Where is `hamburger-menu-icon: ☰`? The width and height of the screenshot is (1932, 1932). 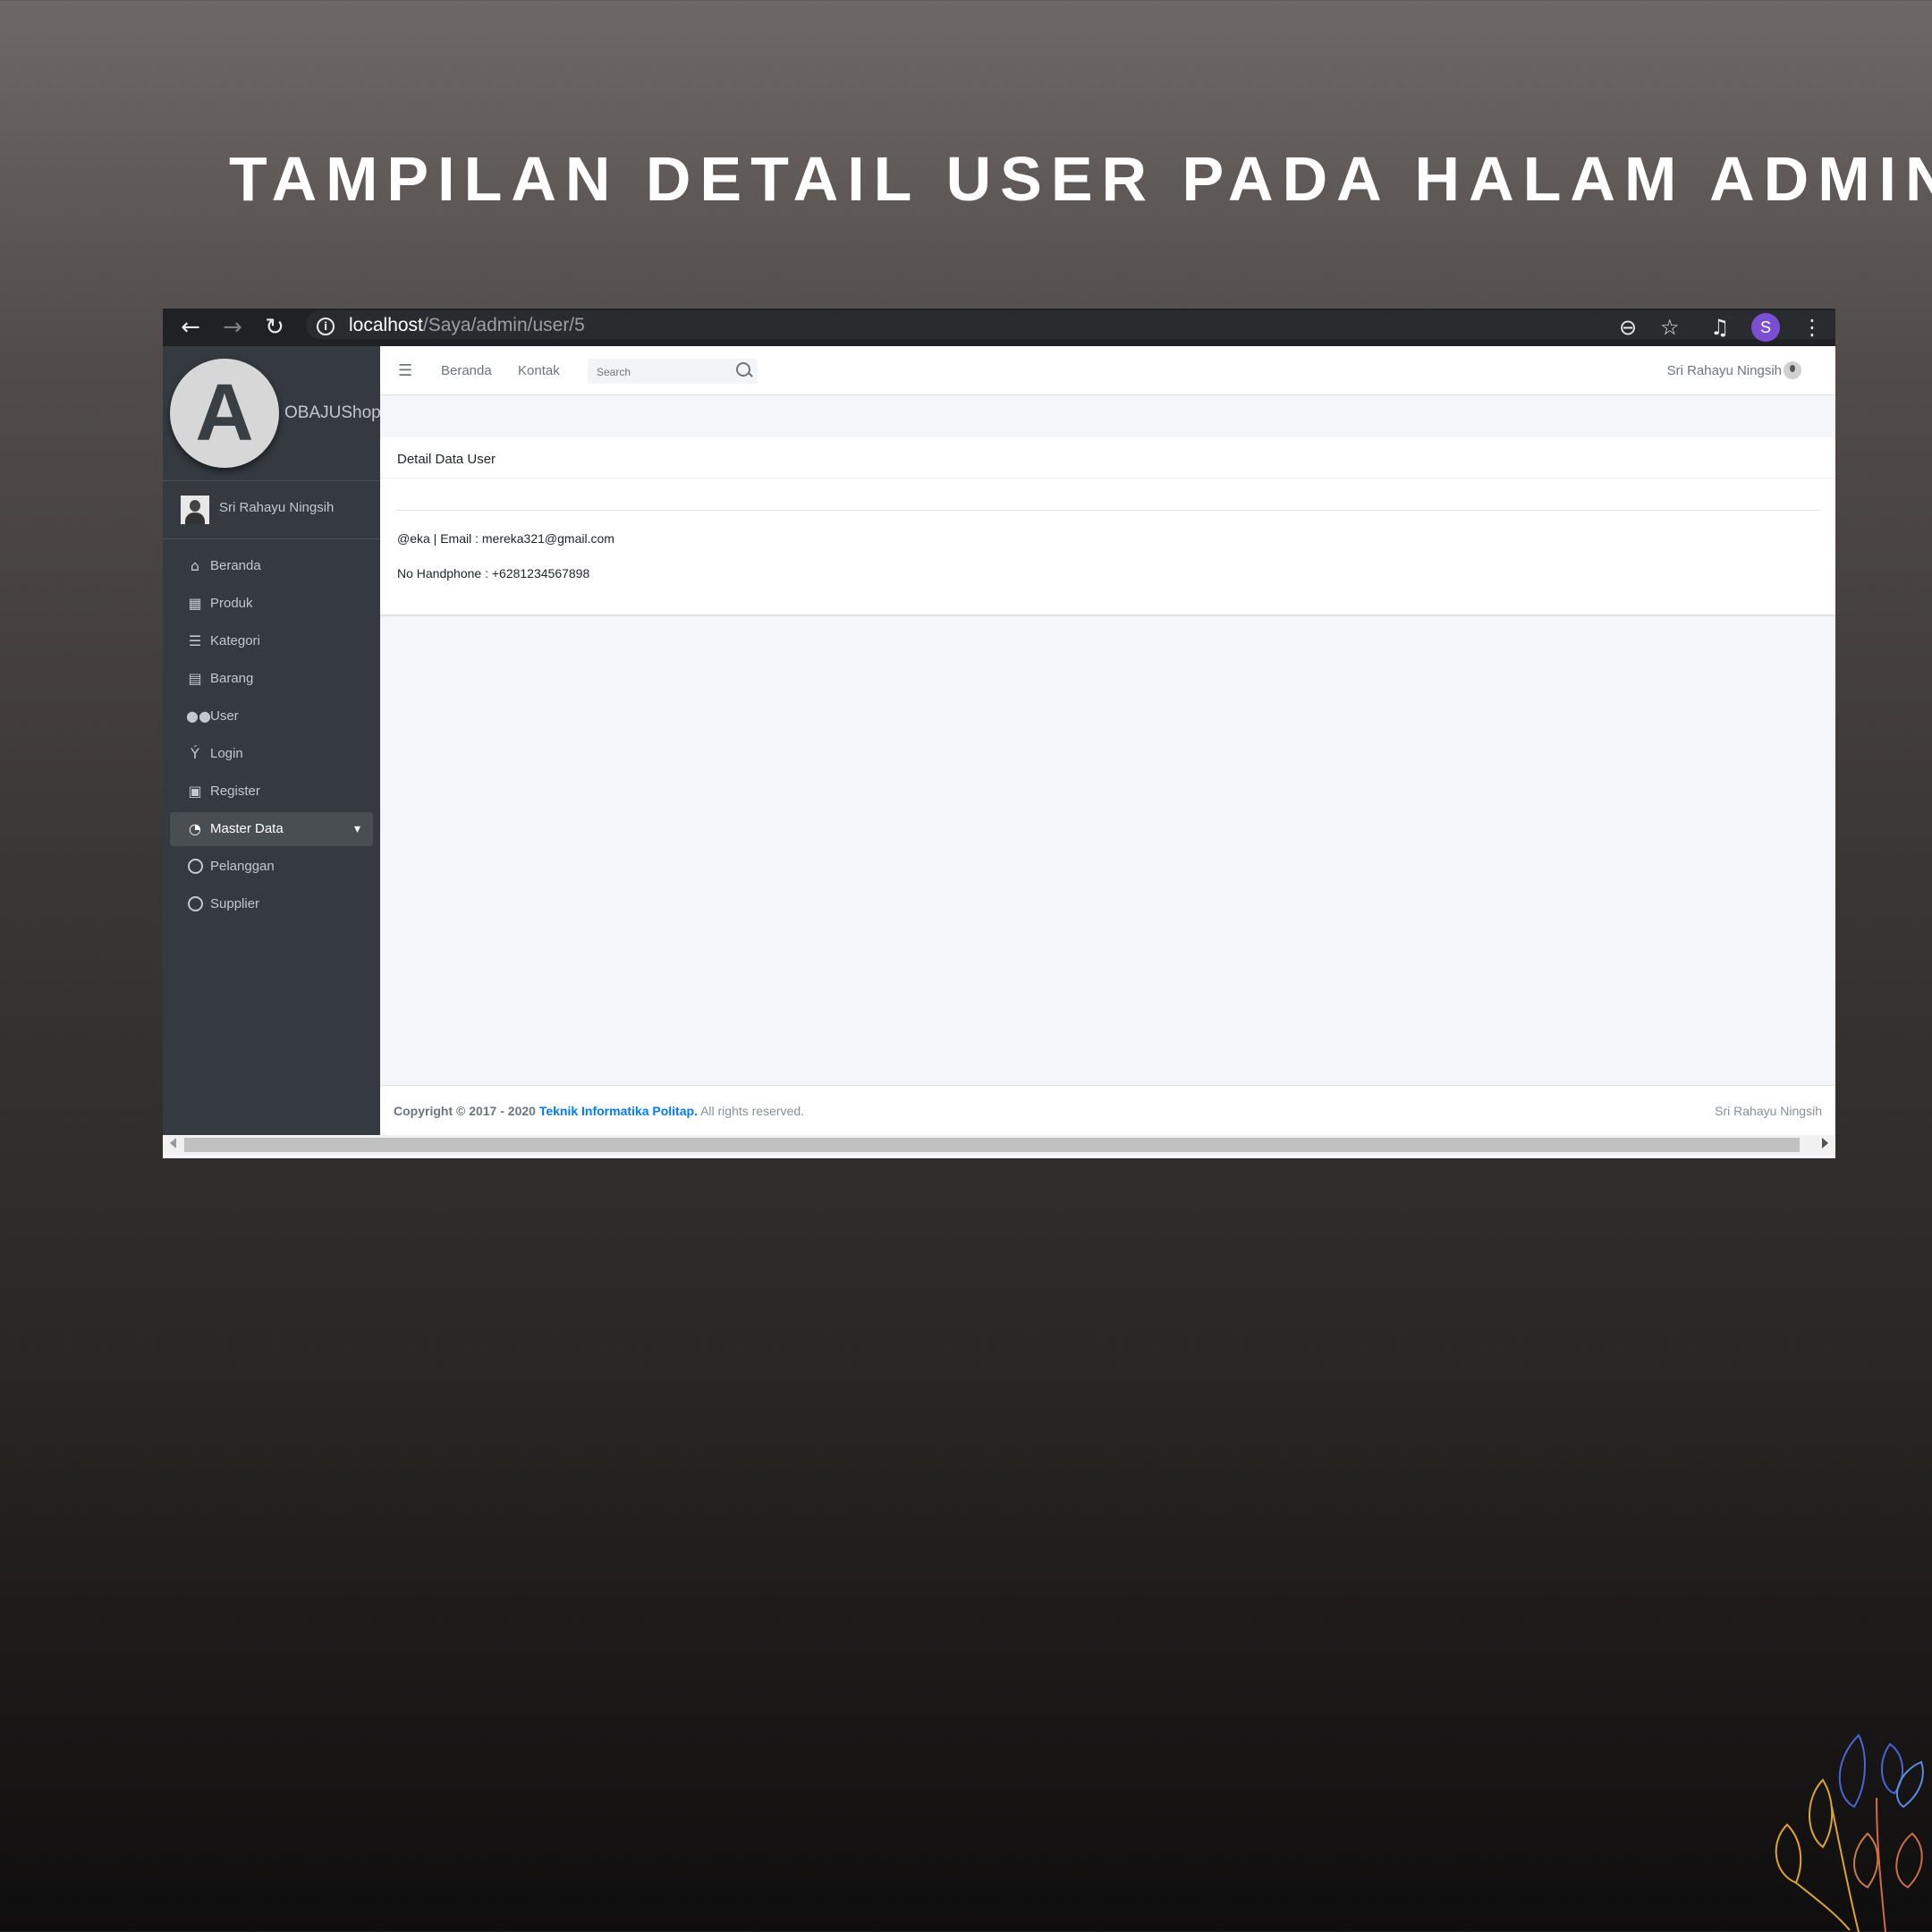 hamburger-menu-icon: ☰ is located at coordinates (405, 370).